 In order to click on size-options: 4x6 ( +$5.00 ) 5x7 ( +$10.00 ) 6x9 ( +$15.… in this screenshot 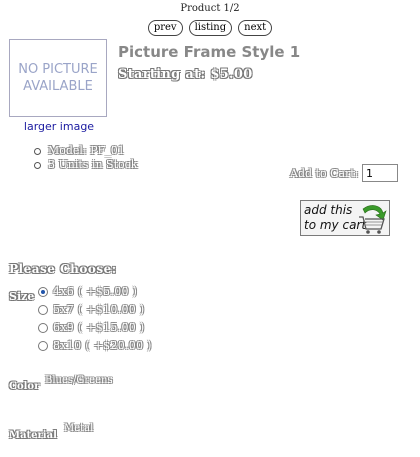, I will do `click(95, 319)`.